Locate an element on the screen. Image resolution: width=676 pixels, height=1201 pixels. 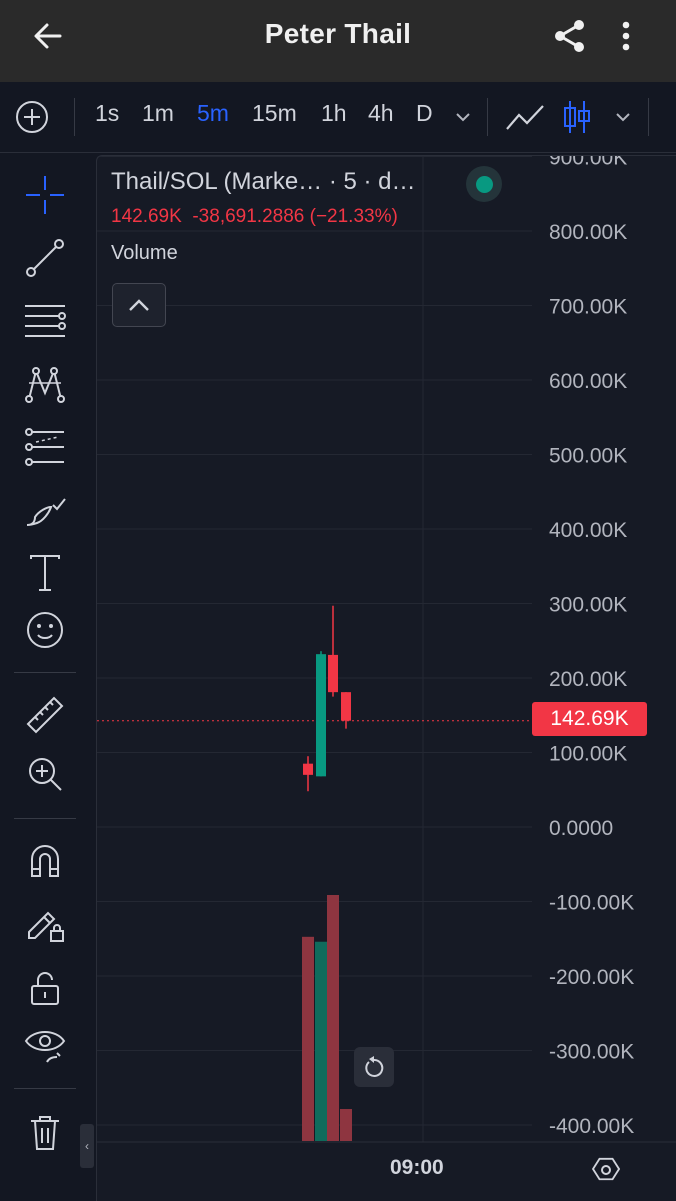
chart-type-line-button is located at coordinates (525, 117).